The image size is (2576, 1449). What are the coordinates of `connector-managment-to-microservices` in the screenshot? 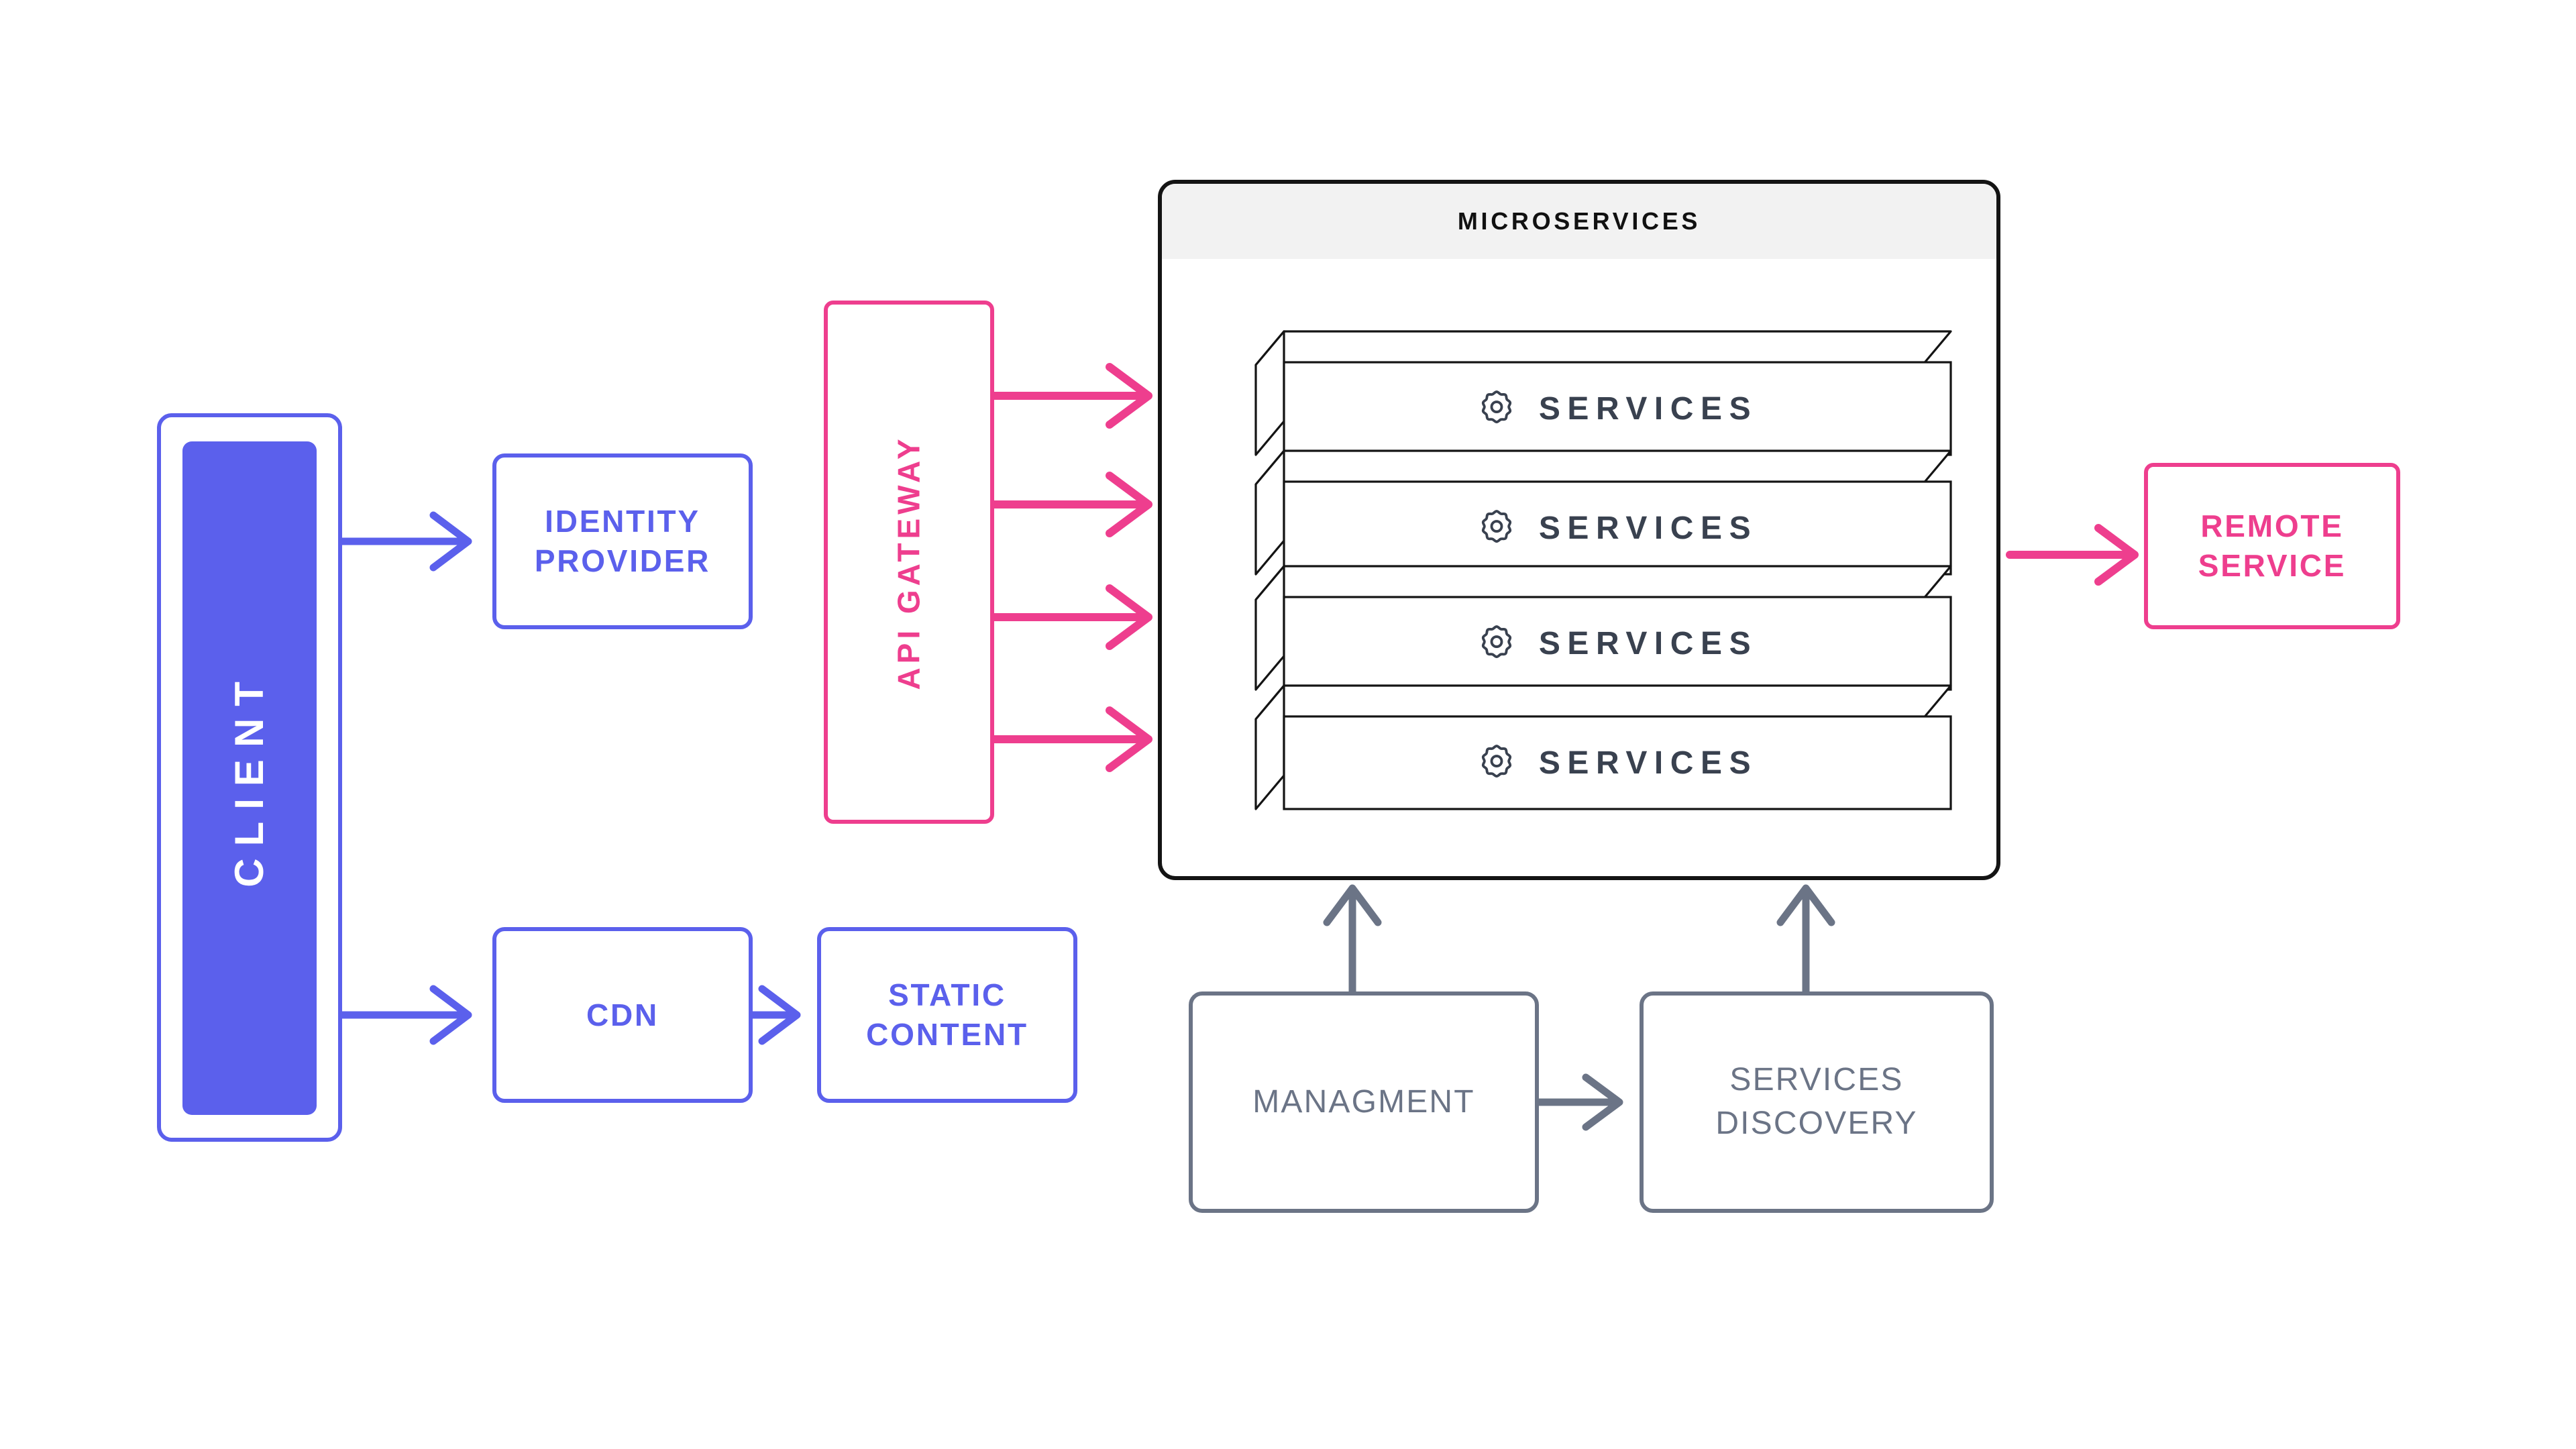 It's located at (1352, 940).